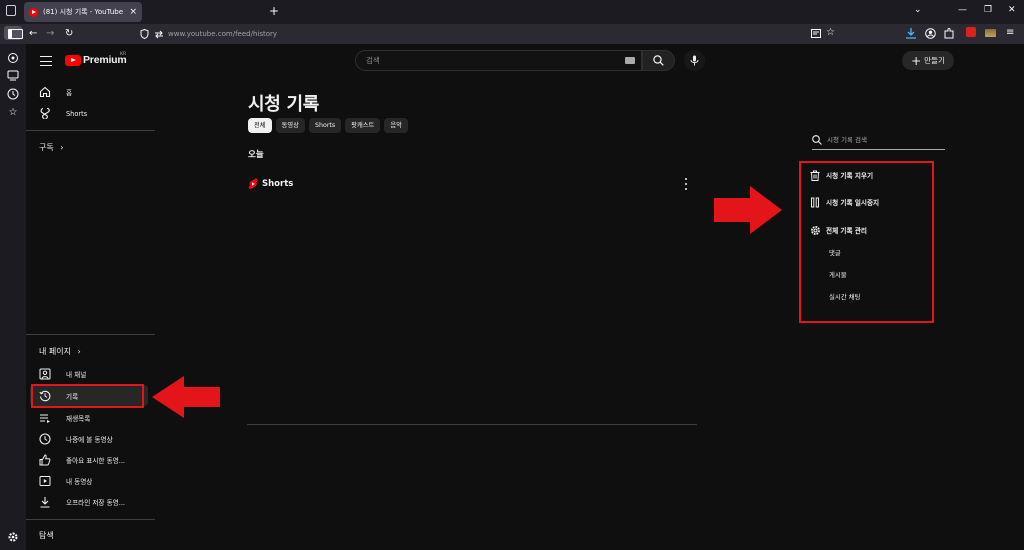 The image size is (1024, 550). Describe the element at coordinates (260, 125) in the screenshot. I see `chip-all: 전체` at that location.